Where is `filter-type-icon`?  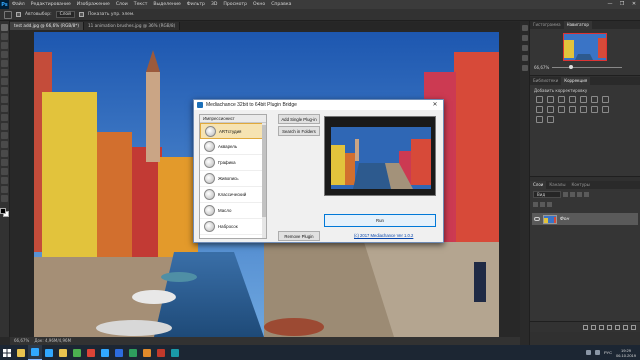
filter-type-icon is located at coordinates (579, 194).